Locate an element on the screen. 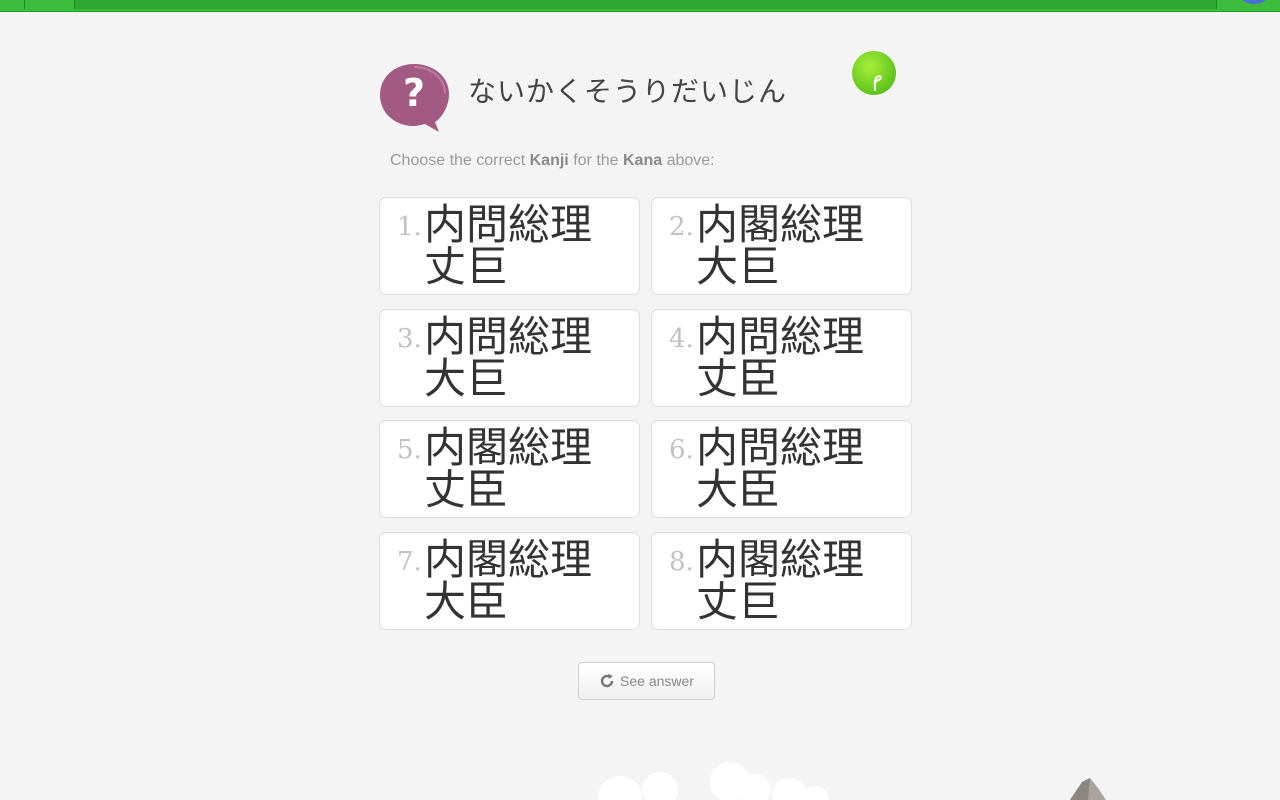 The image size is (1280, 800). answer-option-6: 6. 内問総理大臣 is located at coordinates (781, 469).